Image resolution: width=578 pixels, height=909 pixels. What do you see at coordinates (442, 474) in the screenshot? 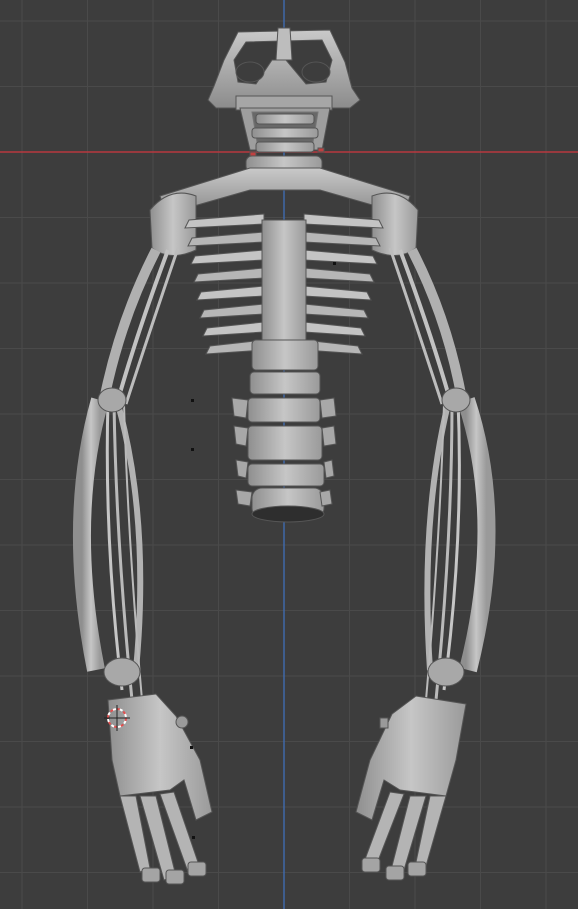
I see `right-arm` at bounding box center [442, 474].